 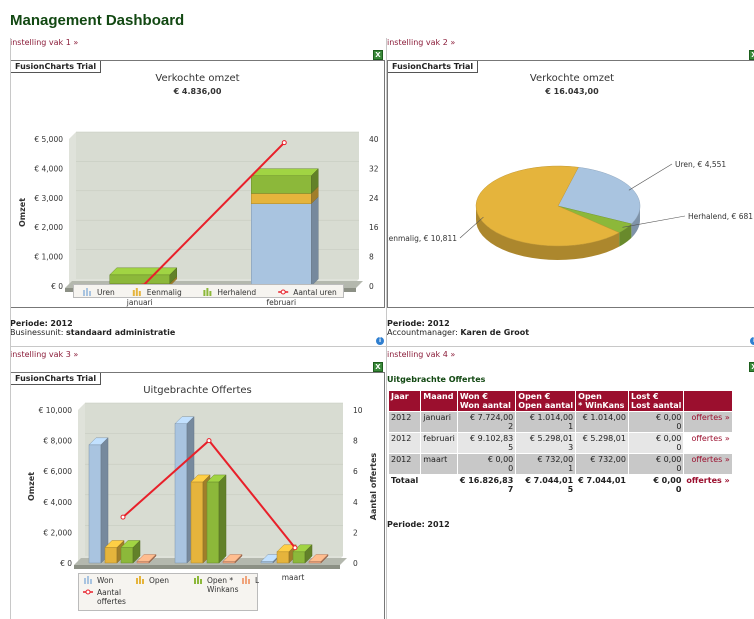 I want to click on table-cell: januari, so click(x=439, y=422).